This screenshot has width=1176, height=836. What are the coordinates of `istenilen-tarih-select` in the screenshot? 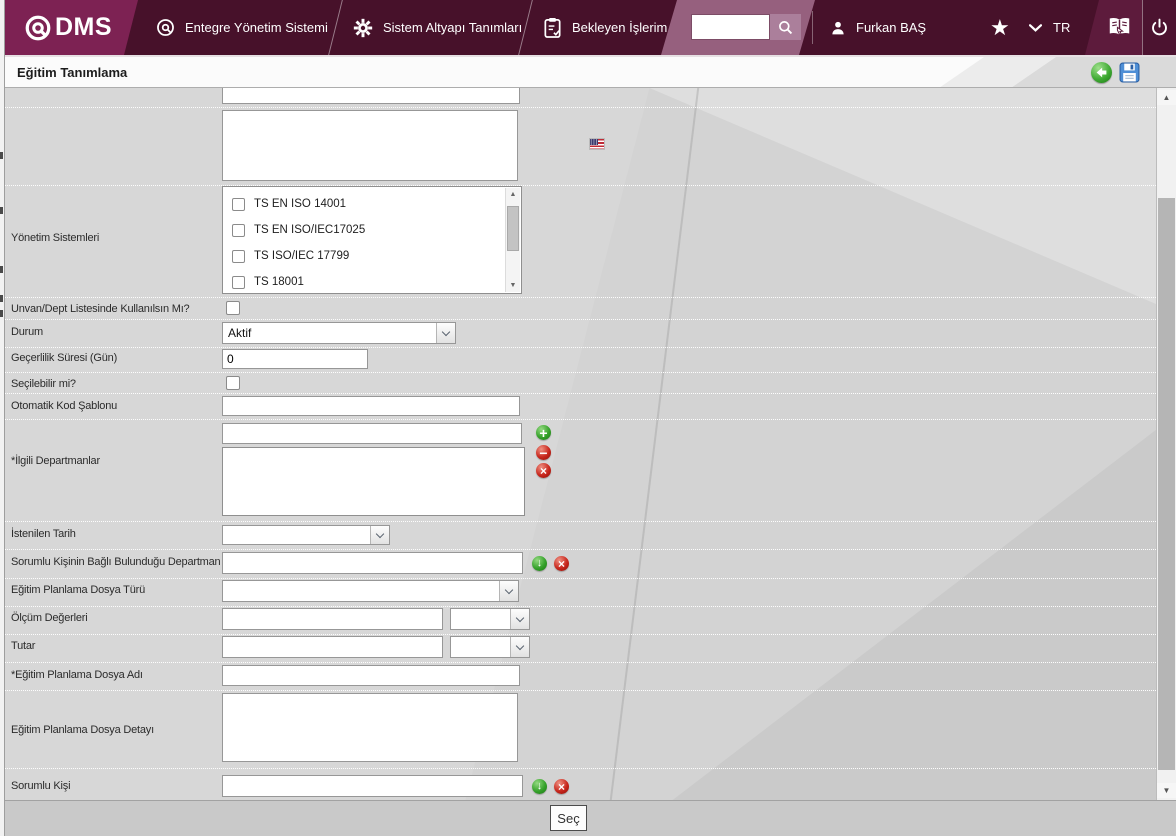 It's located at (306, 535).